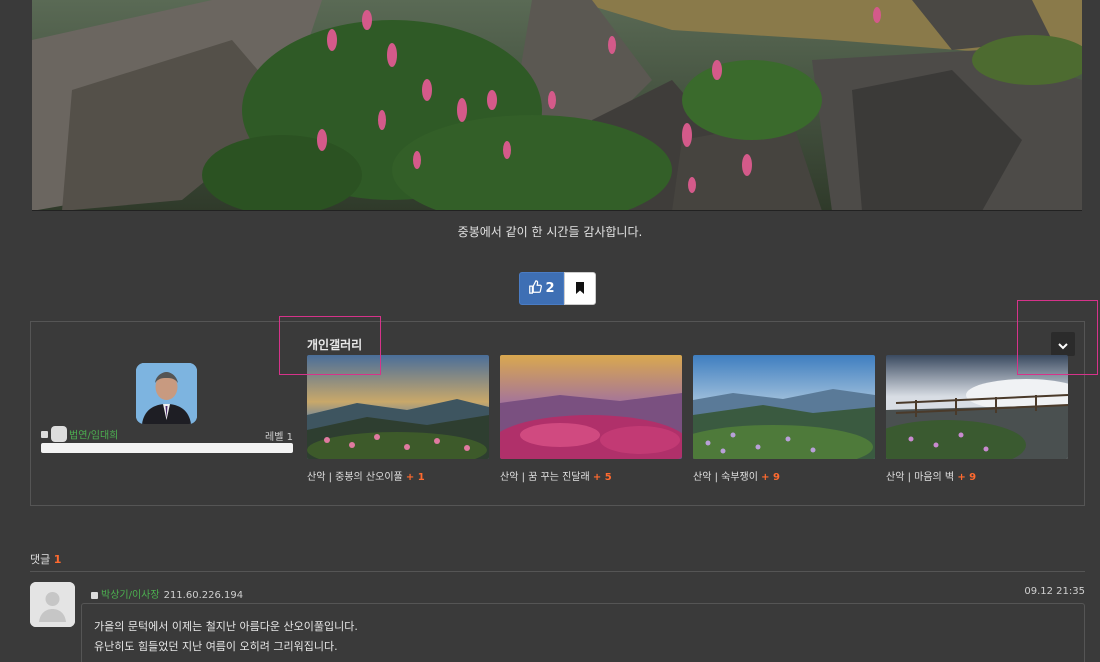 The height and width of the screenshot is (662, 1100). What do you see at coordinates (59, 434) in the screenshot?
I see `author-mini-avatar-icon` at bounding box center [59, 434].